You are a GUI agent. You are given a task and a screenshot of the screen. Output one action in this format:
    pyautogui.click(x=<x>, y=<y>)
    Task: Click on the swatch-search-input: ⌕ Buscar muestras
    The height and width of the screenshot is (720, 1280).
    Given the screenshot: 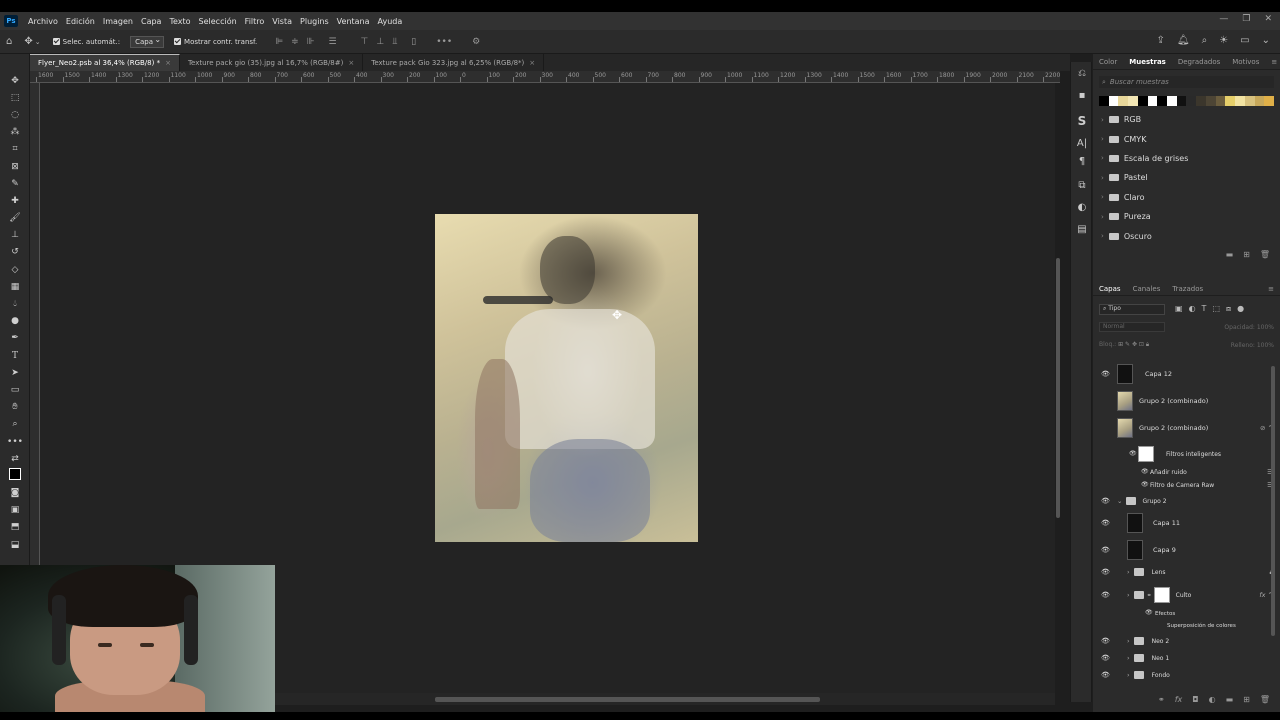 What is the action you would take?
    pyautogui.click(x=1186, y=82)
    